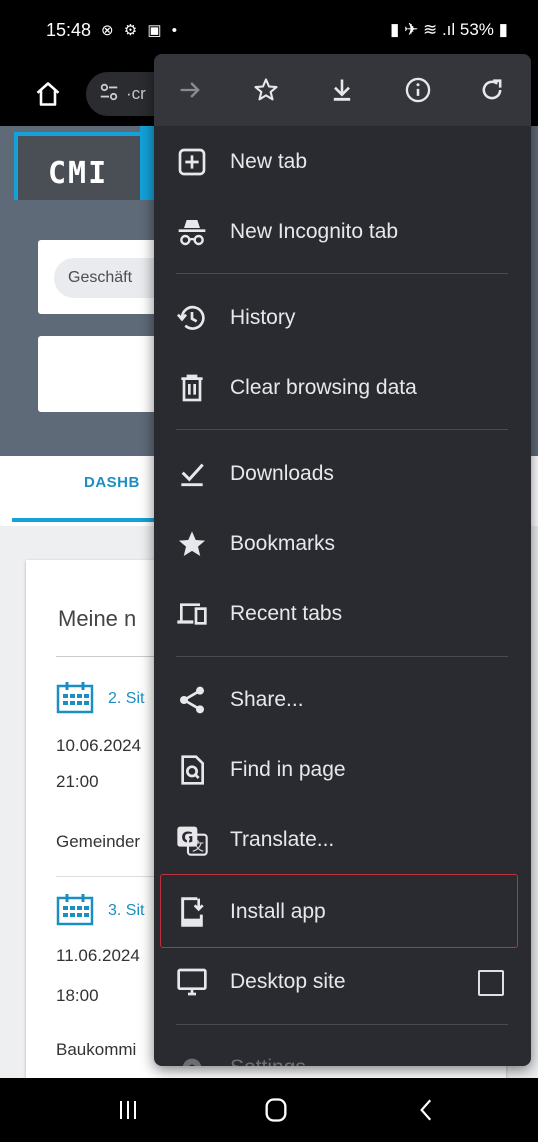 Image resolution: width=538 pixels, height=1142 pixels. What do you see at coordinates (112, 482) in the screenshot?
I see `tab-dashboard: DASHB` at bounding box center [112, 482].